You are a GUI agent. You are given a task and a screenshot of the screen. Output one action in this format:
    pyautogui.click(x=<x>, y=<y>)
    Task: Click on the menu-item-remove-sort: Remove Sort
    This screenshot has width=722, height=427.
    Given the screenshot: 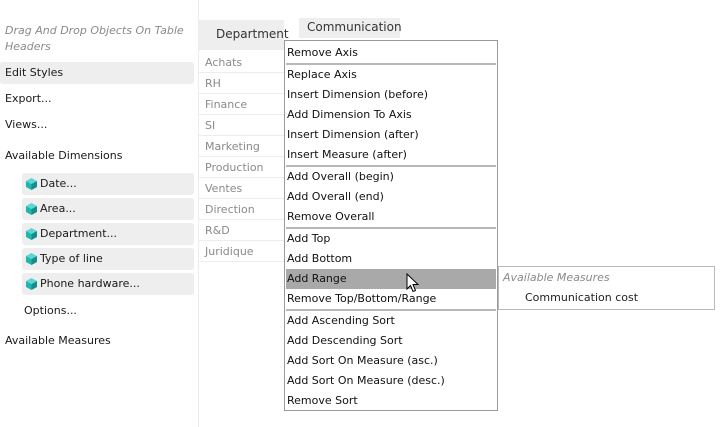 What is the action you would take?
    pyautogui.click(x=391, y=401)
    